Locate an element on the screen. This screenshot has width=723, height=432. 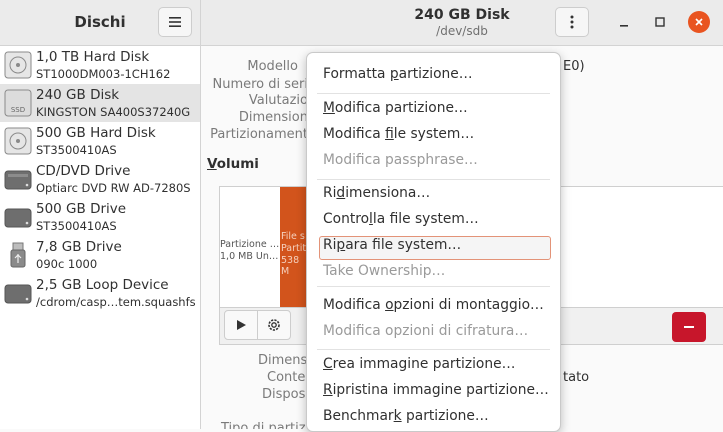
contents-value: tato is located at coordinates (576, 377).